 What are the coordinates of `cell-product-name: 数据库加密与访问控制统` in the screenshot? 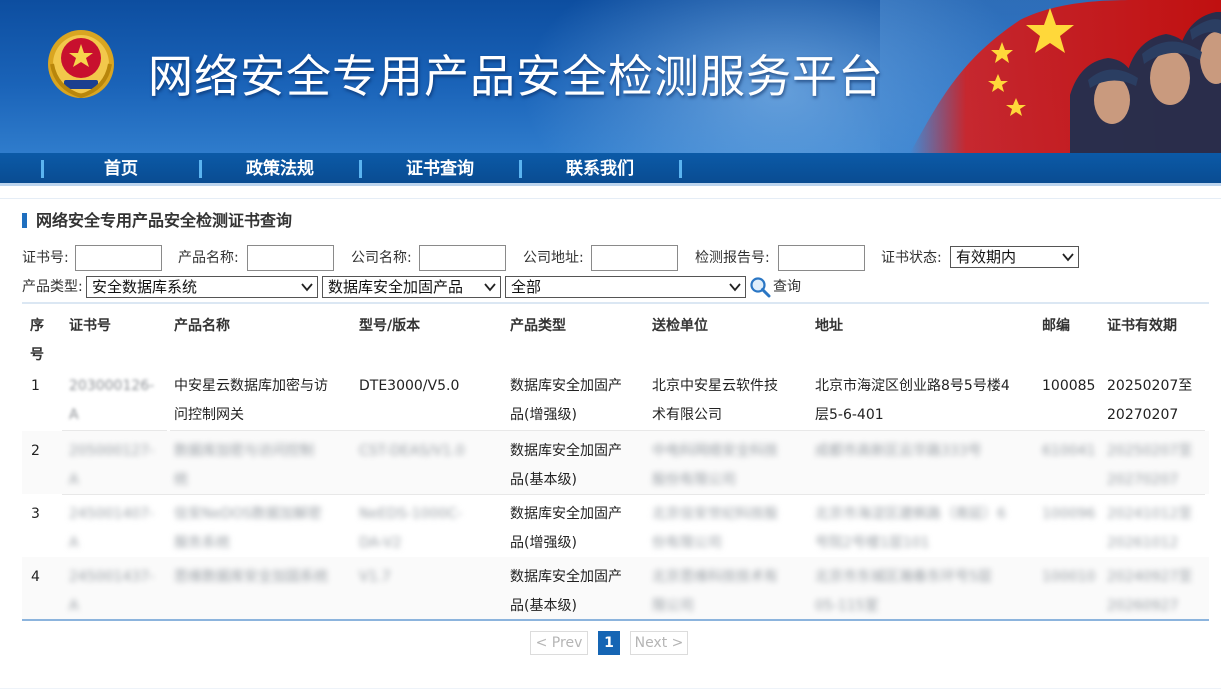 It's located at (244, 465).